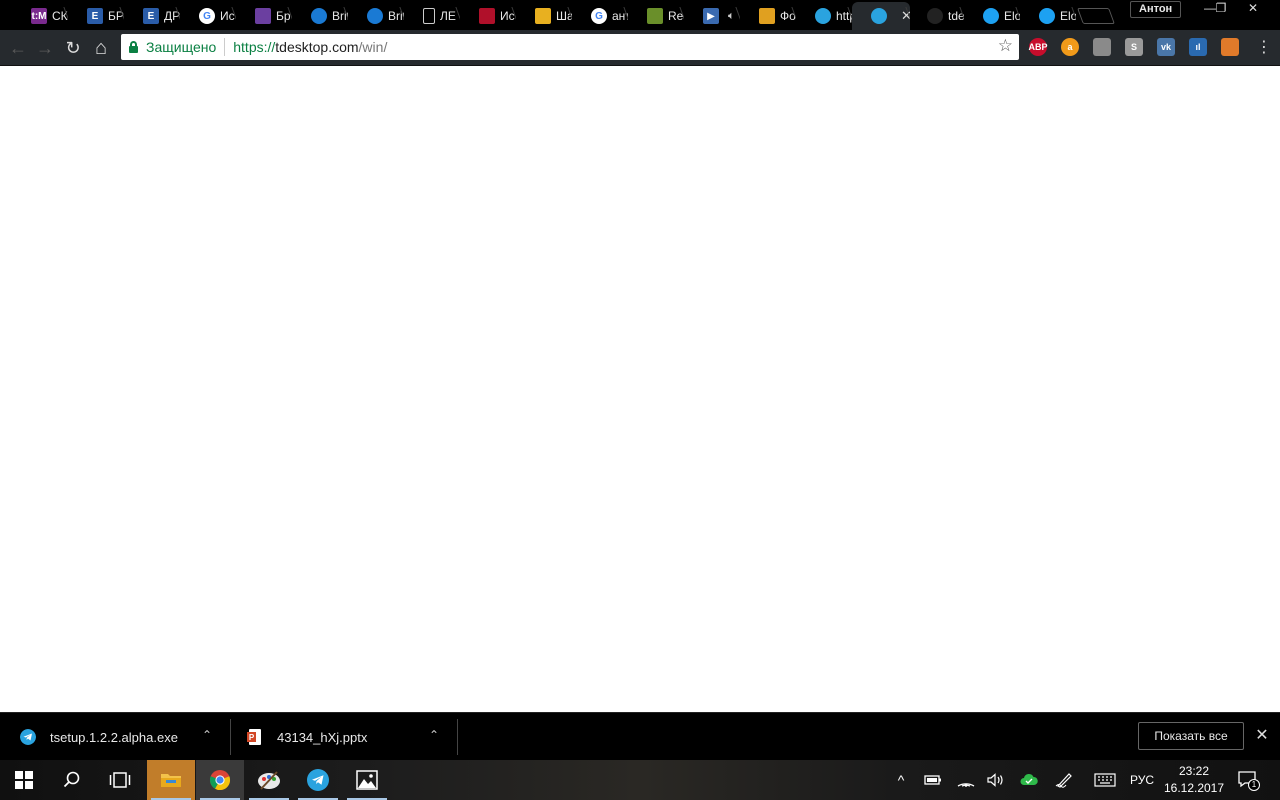 This screenshot has width=1280, height=800. What do you see at coordinates (340, 16) in the screenshot?
I see `tab-title: Brit` at bounding box center [340, 16].